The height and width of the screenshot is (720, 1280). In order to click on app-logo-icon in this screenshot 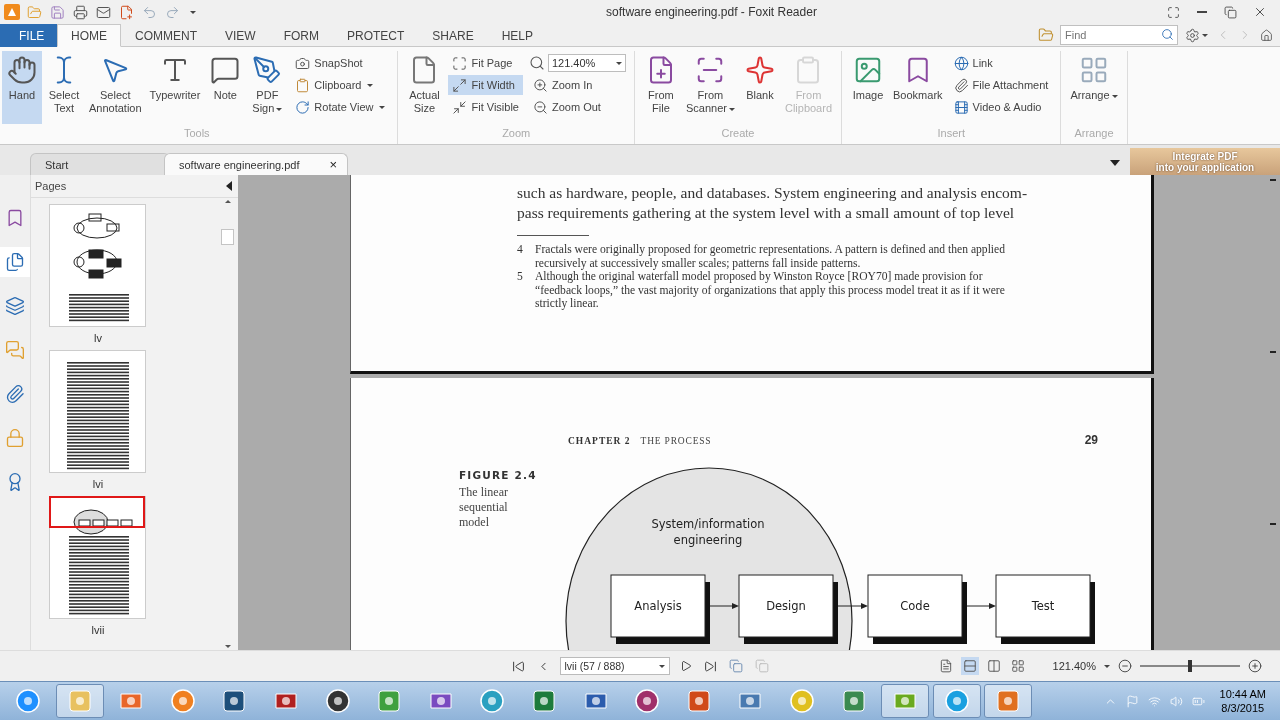, I will do `click(12, 12)`.